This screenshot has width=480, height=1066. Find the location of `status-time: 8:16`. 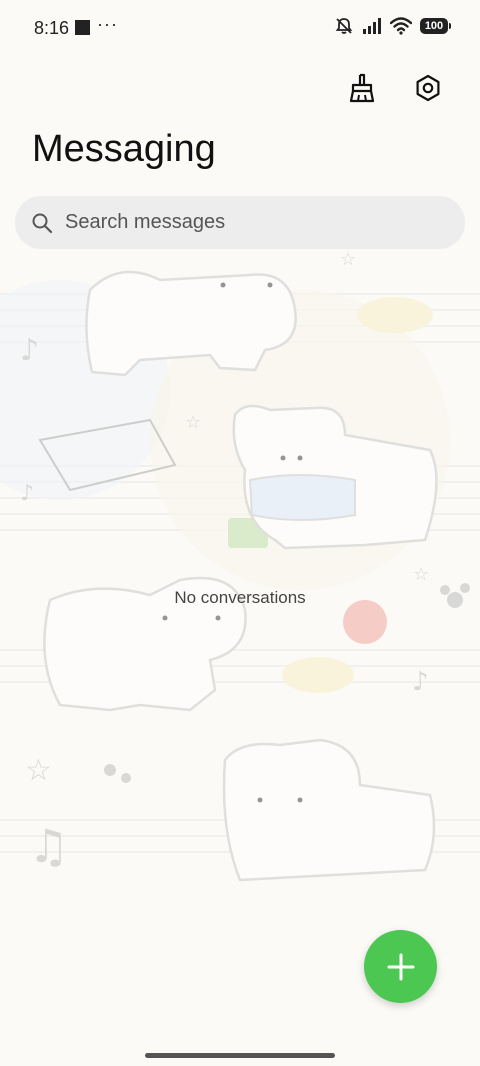

status-time: 8:16 is located at coordinates (52, 28).